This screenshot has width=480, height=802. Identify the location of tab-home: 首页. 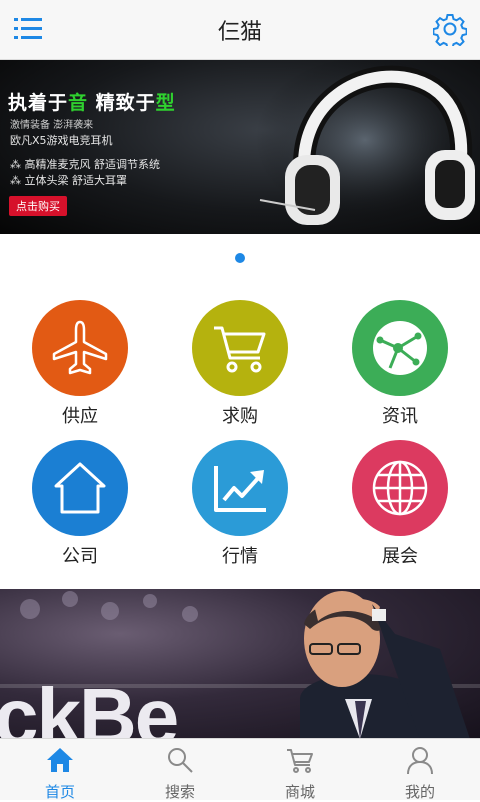
(60, 770).